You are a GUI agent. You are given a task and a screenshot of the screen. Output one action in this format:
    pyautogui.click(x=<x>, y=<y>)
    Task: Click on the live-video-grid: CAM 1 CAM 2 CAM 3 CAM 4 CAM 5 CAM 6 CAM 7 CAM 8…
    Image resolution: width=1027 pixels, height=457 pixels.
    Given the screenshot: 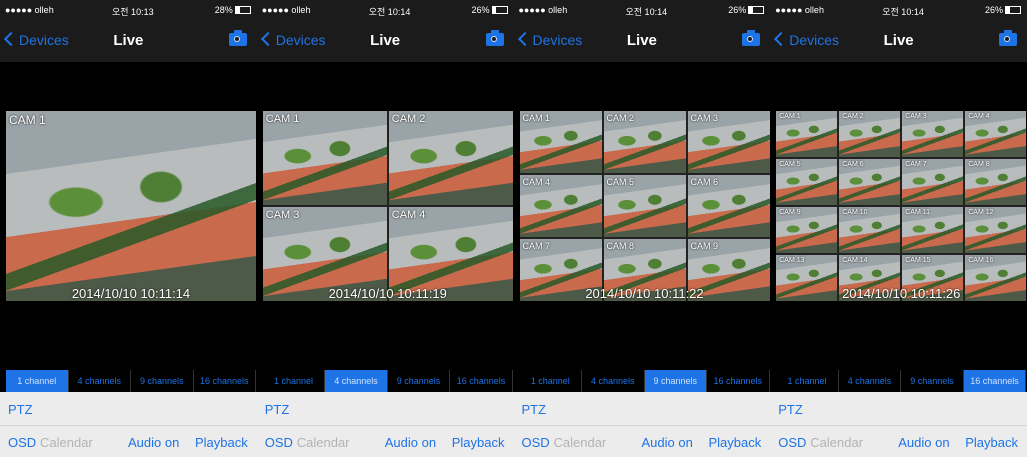 What is the action you would take?
    pyautogui.click(x=901, y=206)
    